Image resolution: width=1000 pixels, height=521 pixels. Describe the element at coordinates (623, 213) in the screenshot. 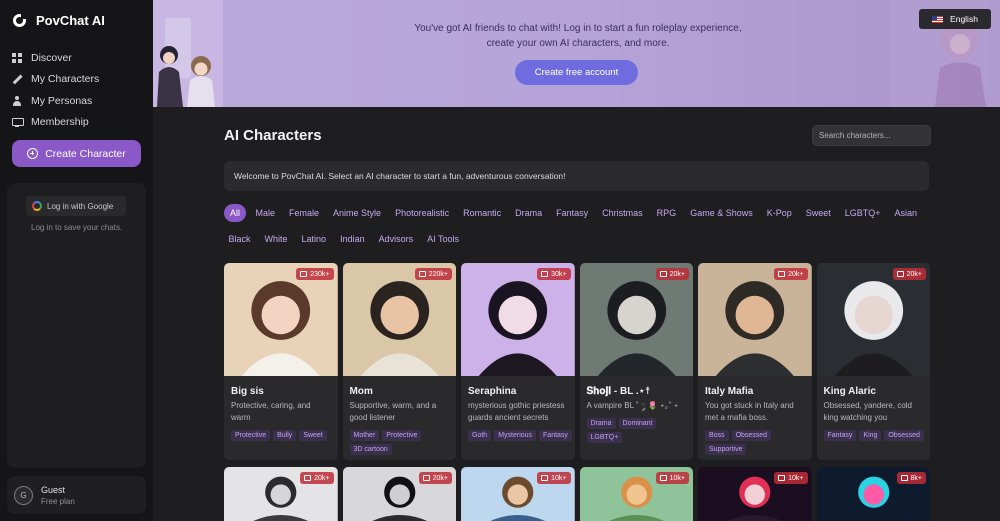

I see `filter-chip-christmas: Christmas` at that location.